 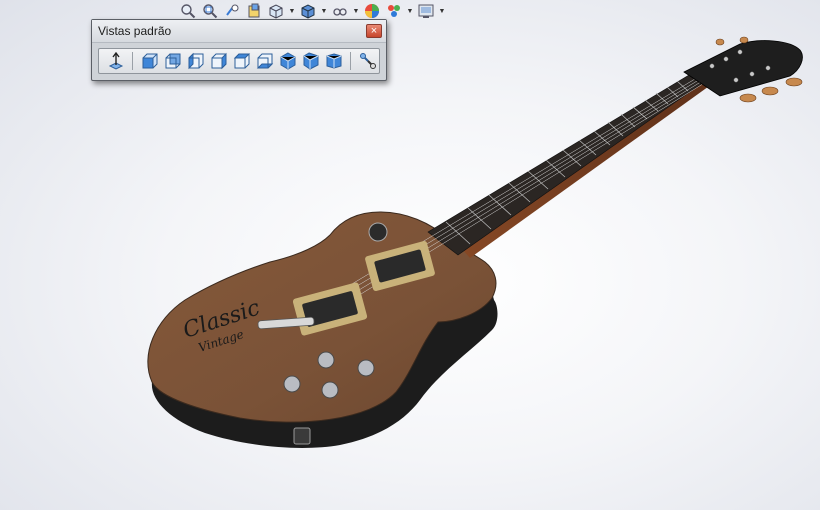 What do you see at coordinates (378, 232) in the screenshot?
I see `selector-switch` at bounding box center [378, 232].